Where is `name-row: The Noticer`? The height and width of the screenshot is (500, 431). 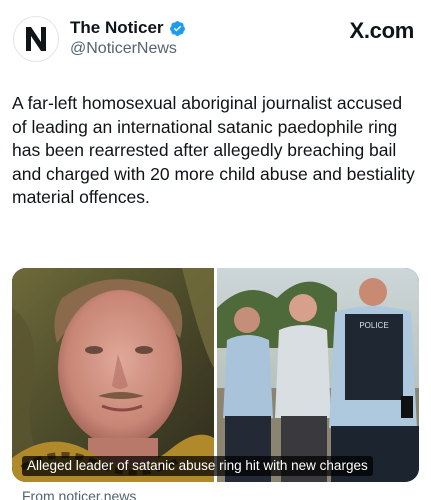
name-row: The Noticer is located at coordinates (128, 28).